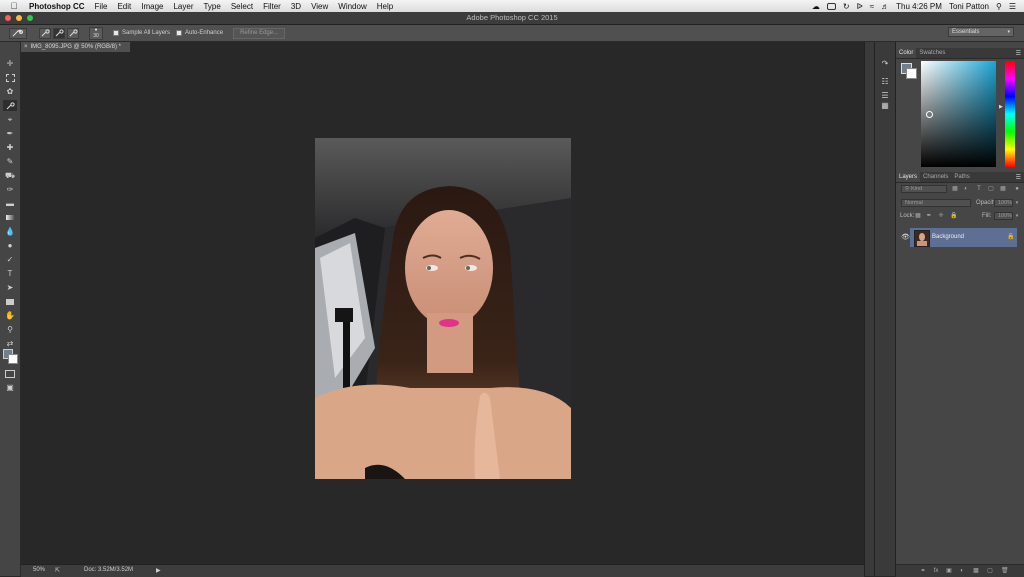 Image resolution: width=1024 pixels, height=577 pixels. What do you see at coordinates (955, 189) in the screenshot?
I see `filter-pixel-icon: ▦` at bounding box center [955, 189].